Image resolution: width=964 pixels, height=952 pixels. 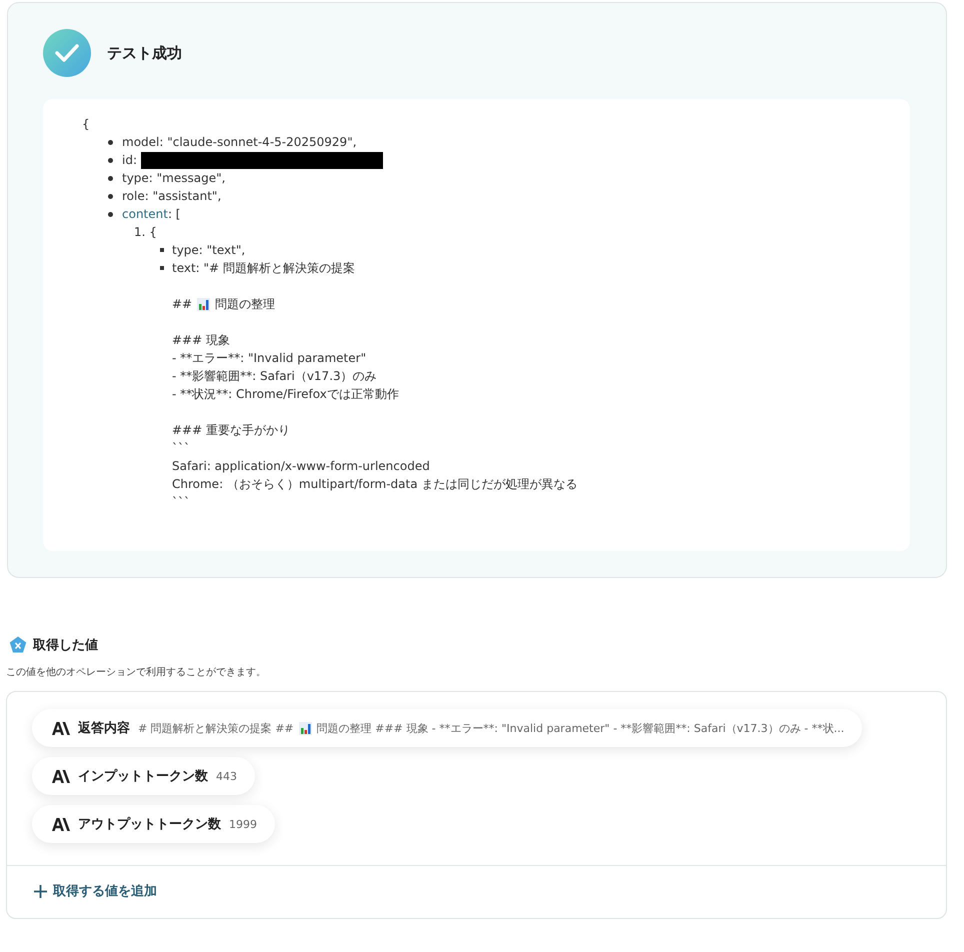 What do you see at coordinates (201, 340) in the screenshot?
I see `code-line: ### 現象` at bounding box center [201, 340].